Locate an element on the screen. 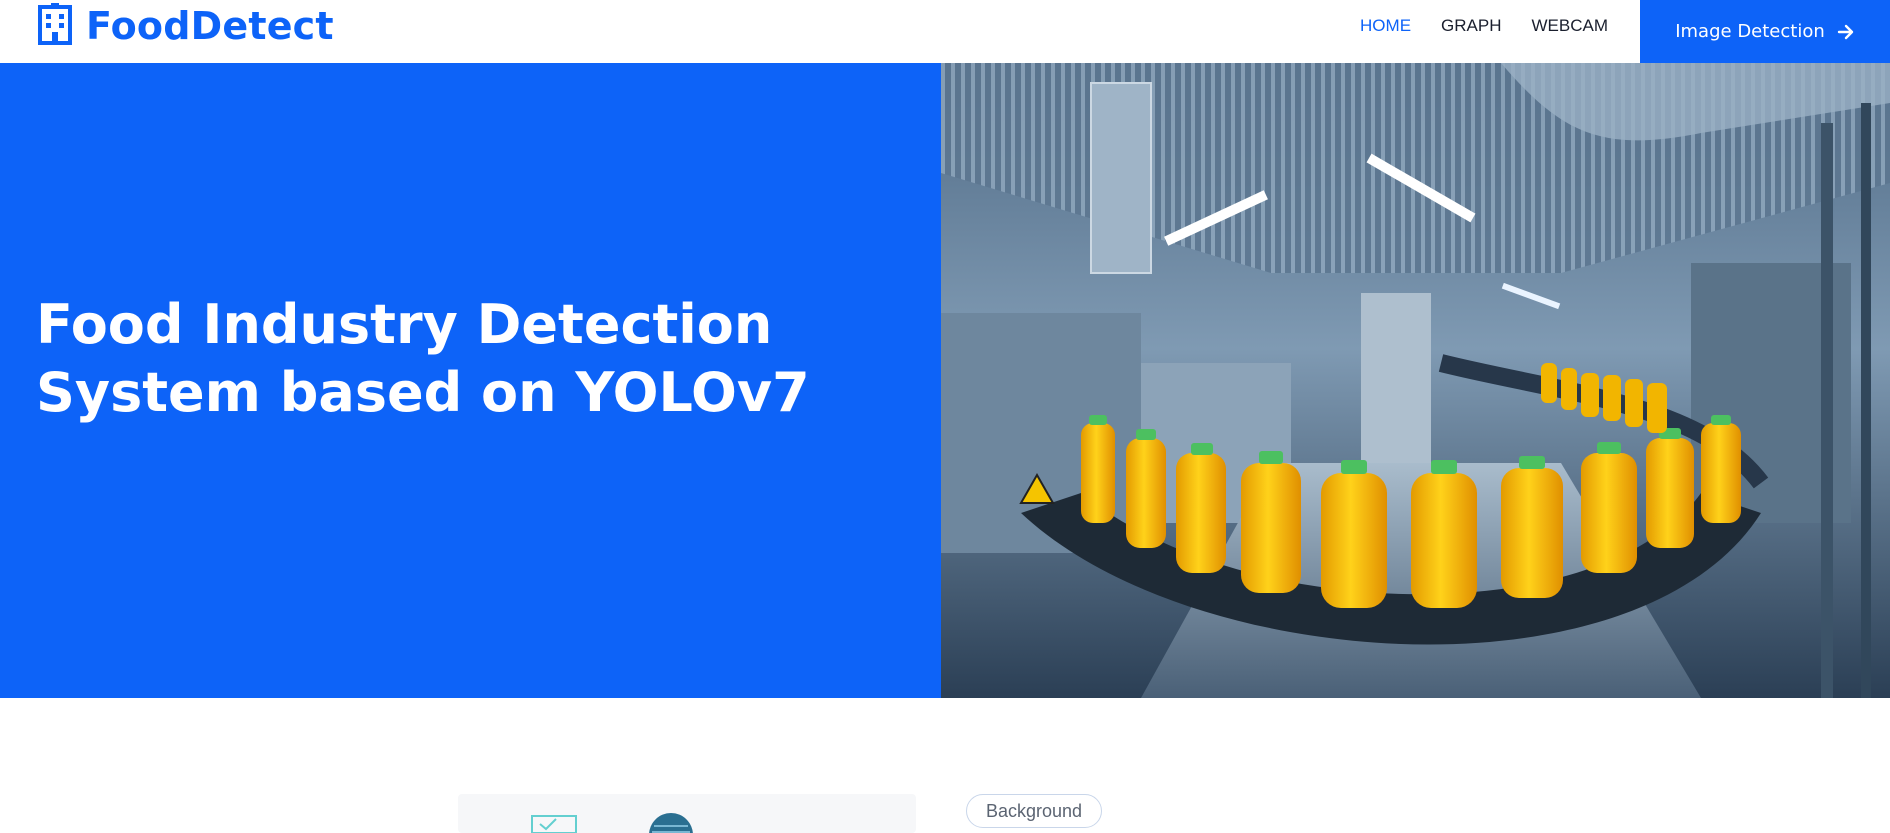  brand-logo-link: FoodDetect is located at coordinates (185, 26).